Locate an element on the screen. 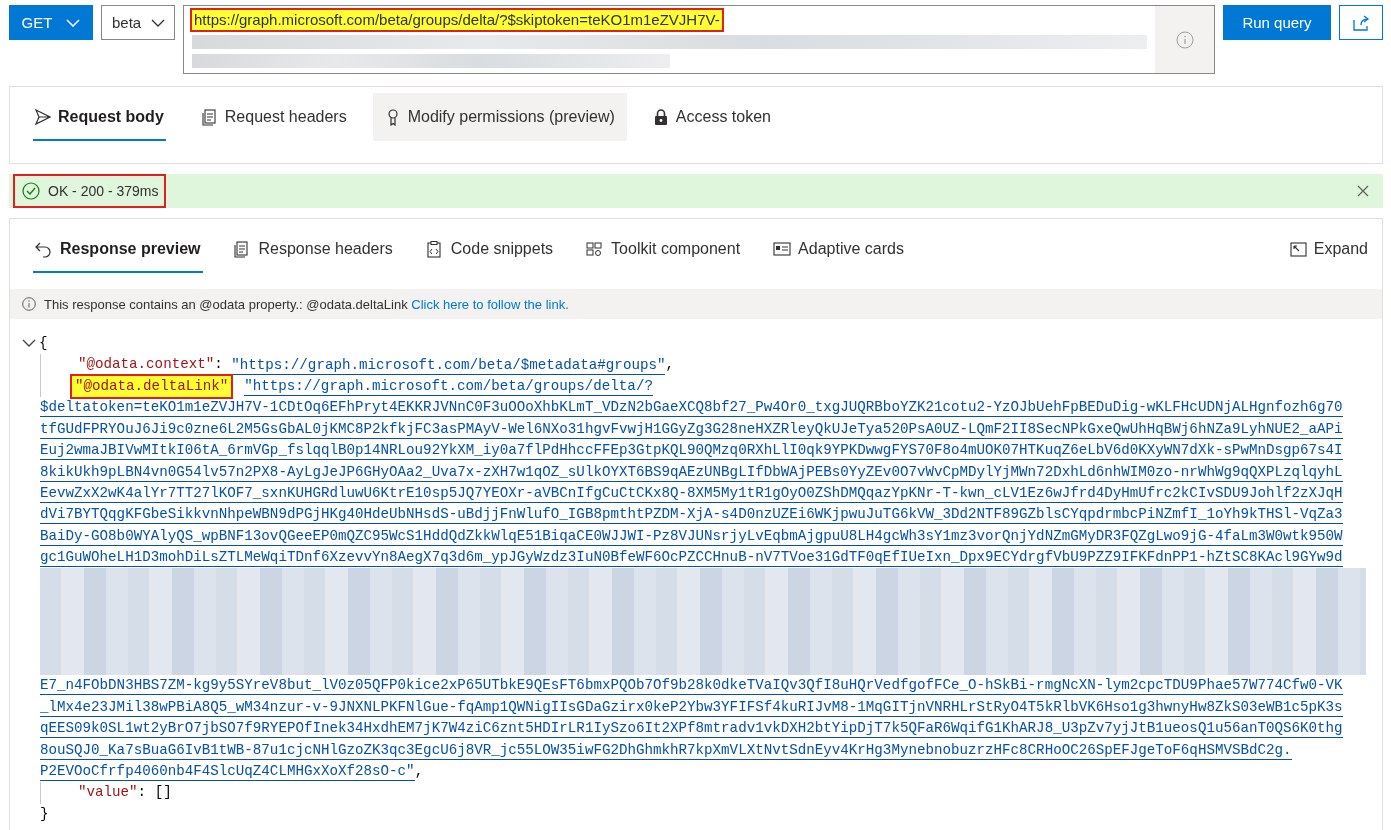 This screenshot has height=830, width=1391. expand-icon is located at coordinates (1298, 249).